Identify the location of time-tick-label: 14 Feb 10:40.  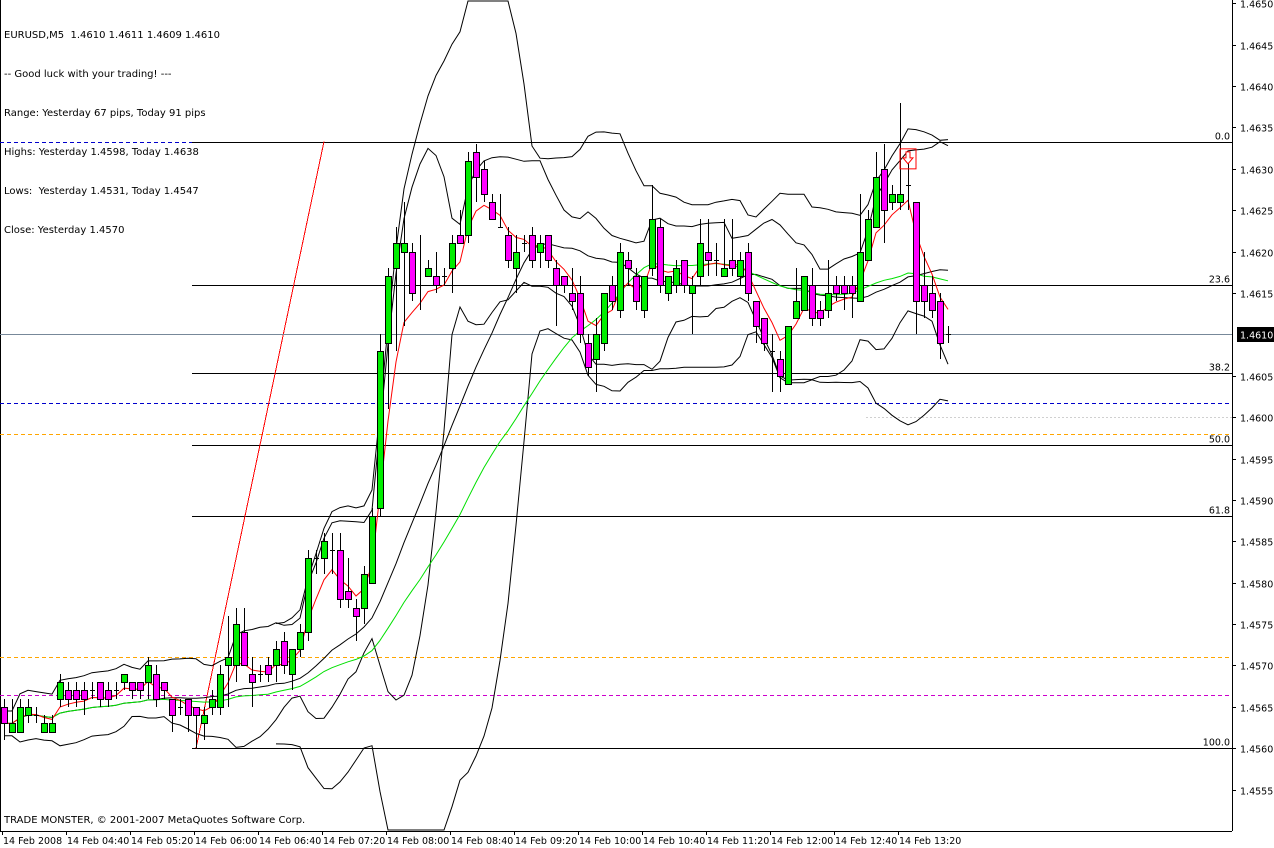
(674, 841).